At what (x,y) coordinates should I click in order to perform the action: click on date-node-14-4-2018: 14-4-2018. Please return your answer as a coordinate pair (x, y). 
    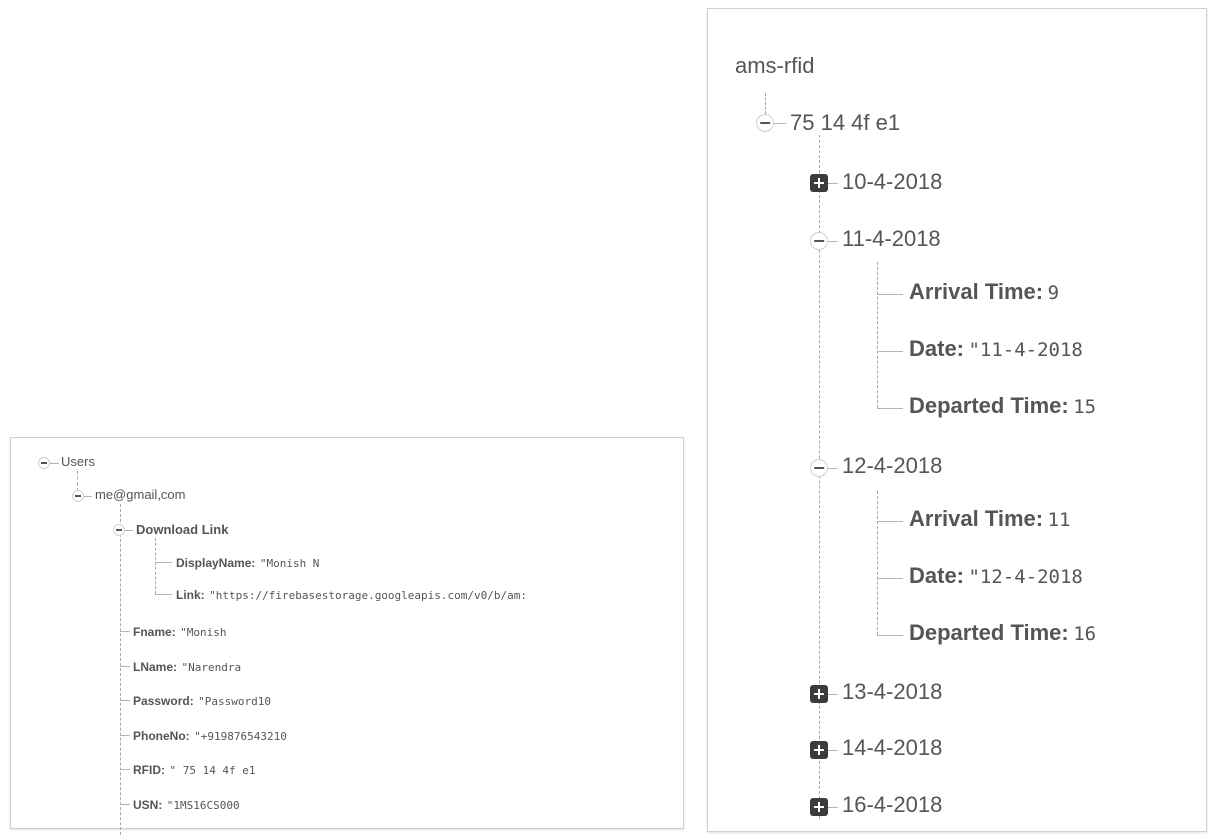
    Looking at the image, I should click on (892, 748).